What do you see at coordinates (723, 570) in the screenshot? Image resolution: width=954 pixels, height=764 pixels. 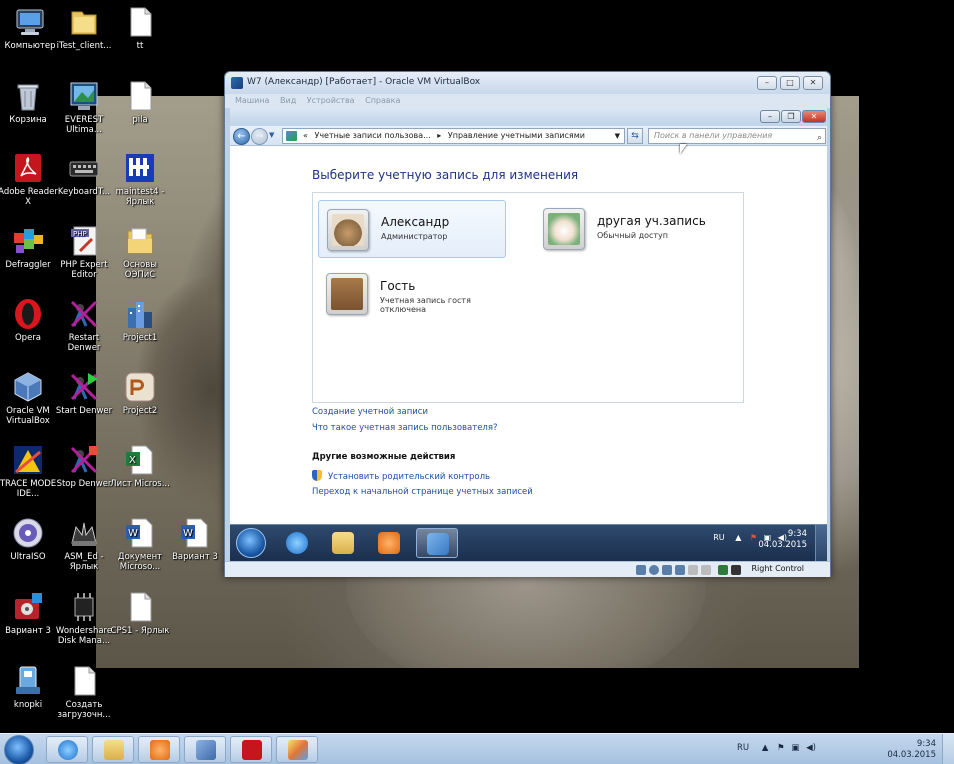 I see `mouse-integration-icon` at bounding box center [723, 570].